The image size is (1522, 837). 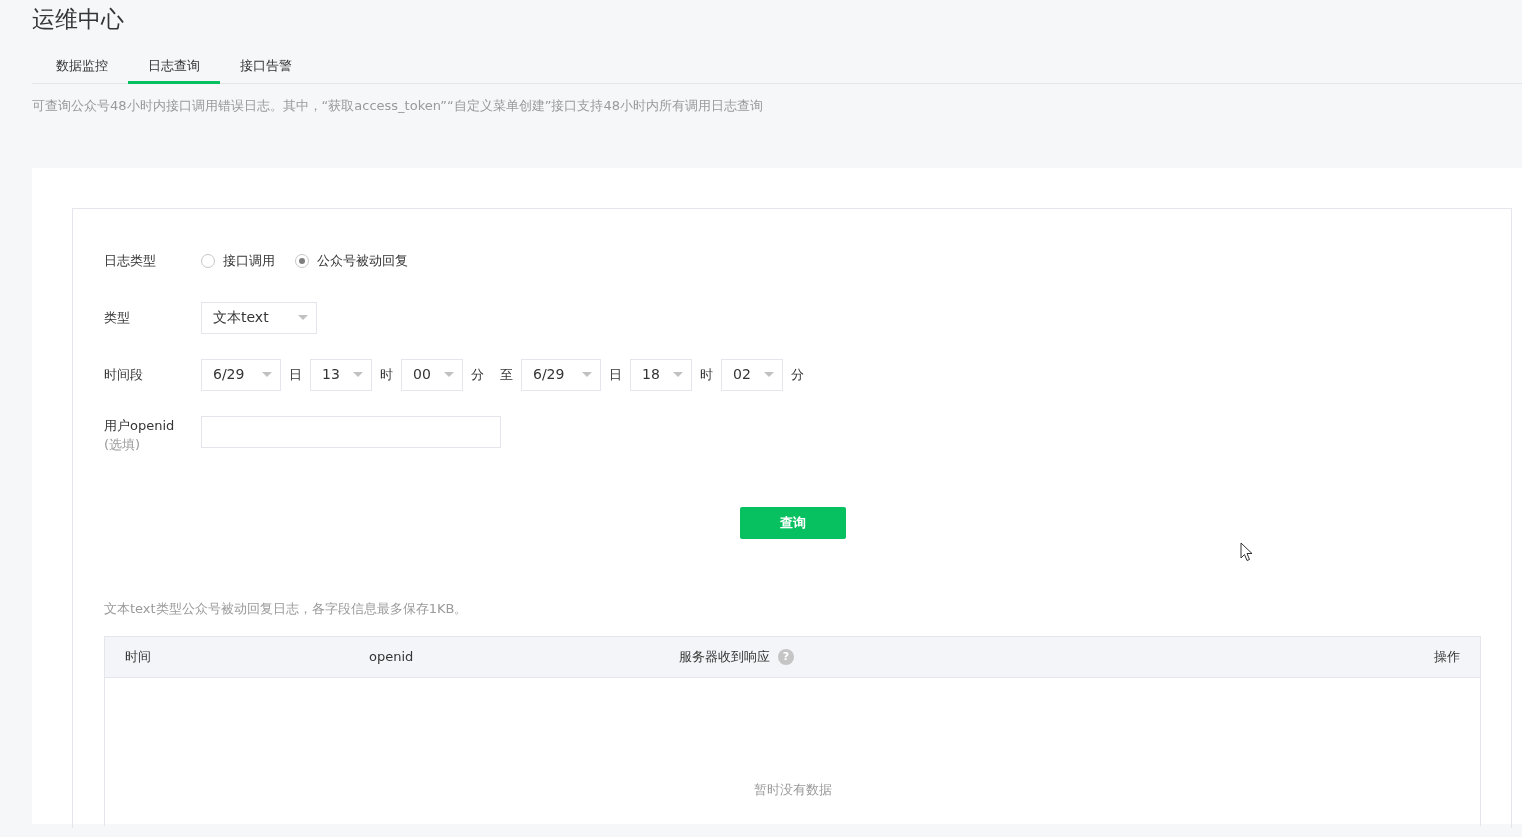 I want to click on time-select: 18, so click(x=661, y=374).